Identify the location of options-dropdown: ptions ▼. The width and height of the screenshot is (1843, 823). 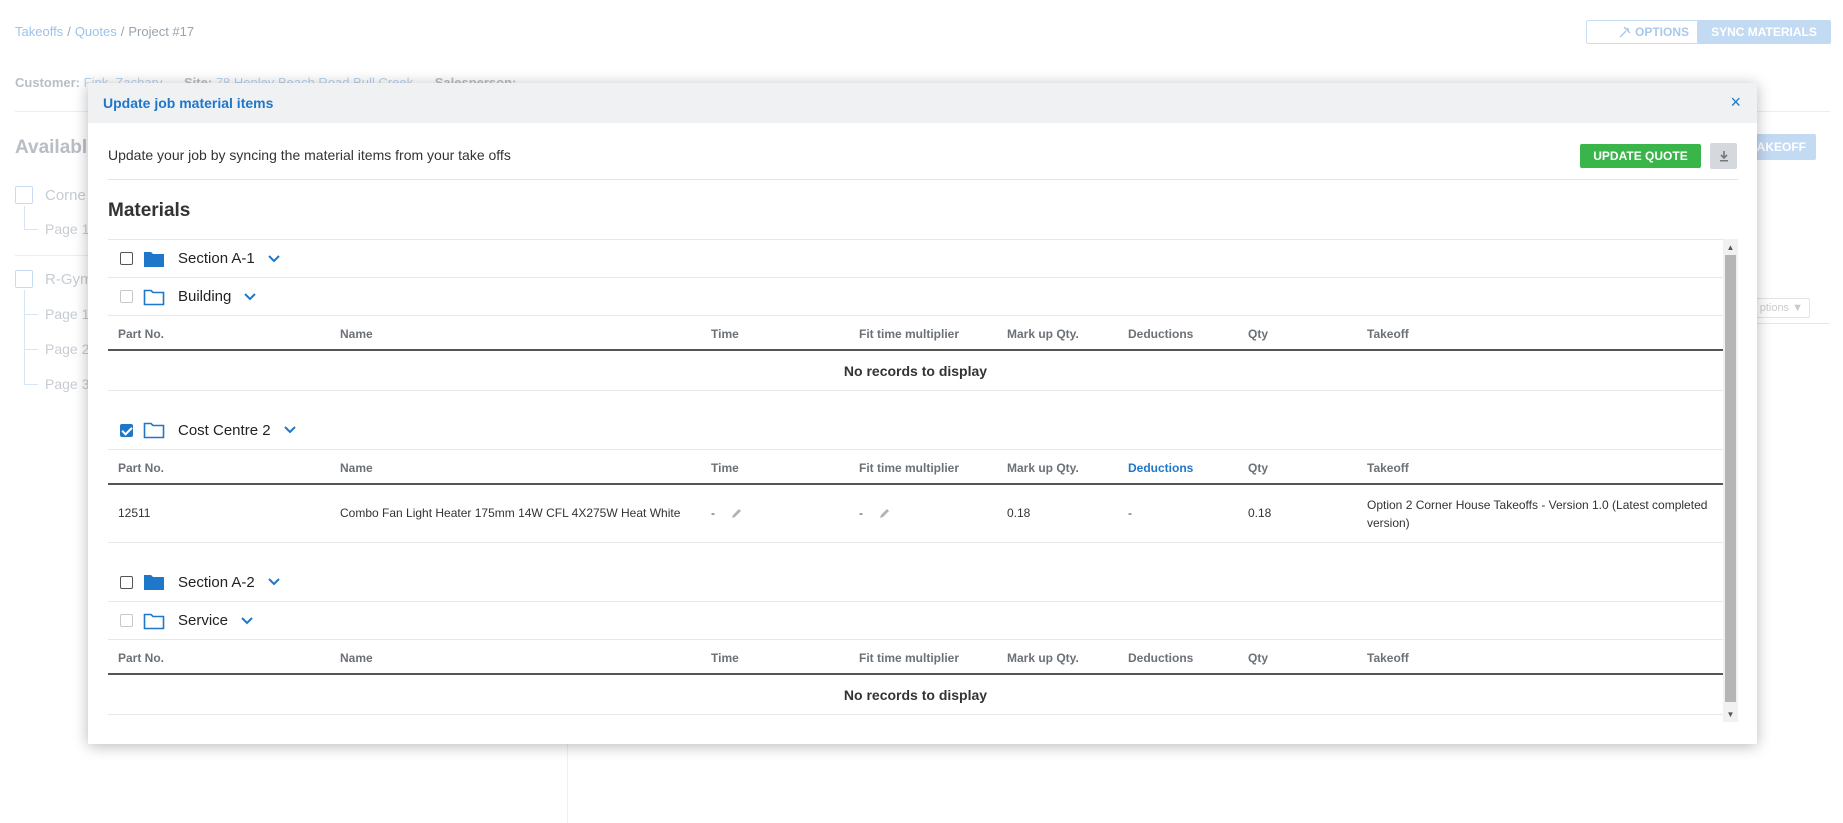
(1782, 308).